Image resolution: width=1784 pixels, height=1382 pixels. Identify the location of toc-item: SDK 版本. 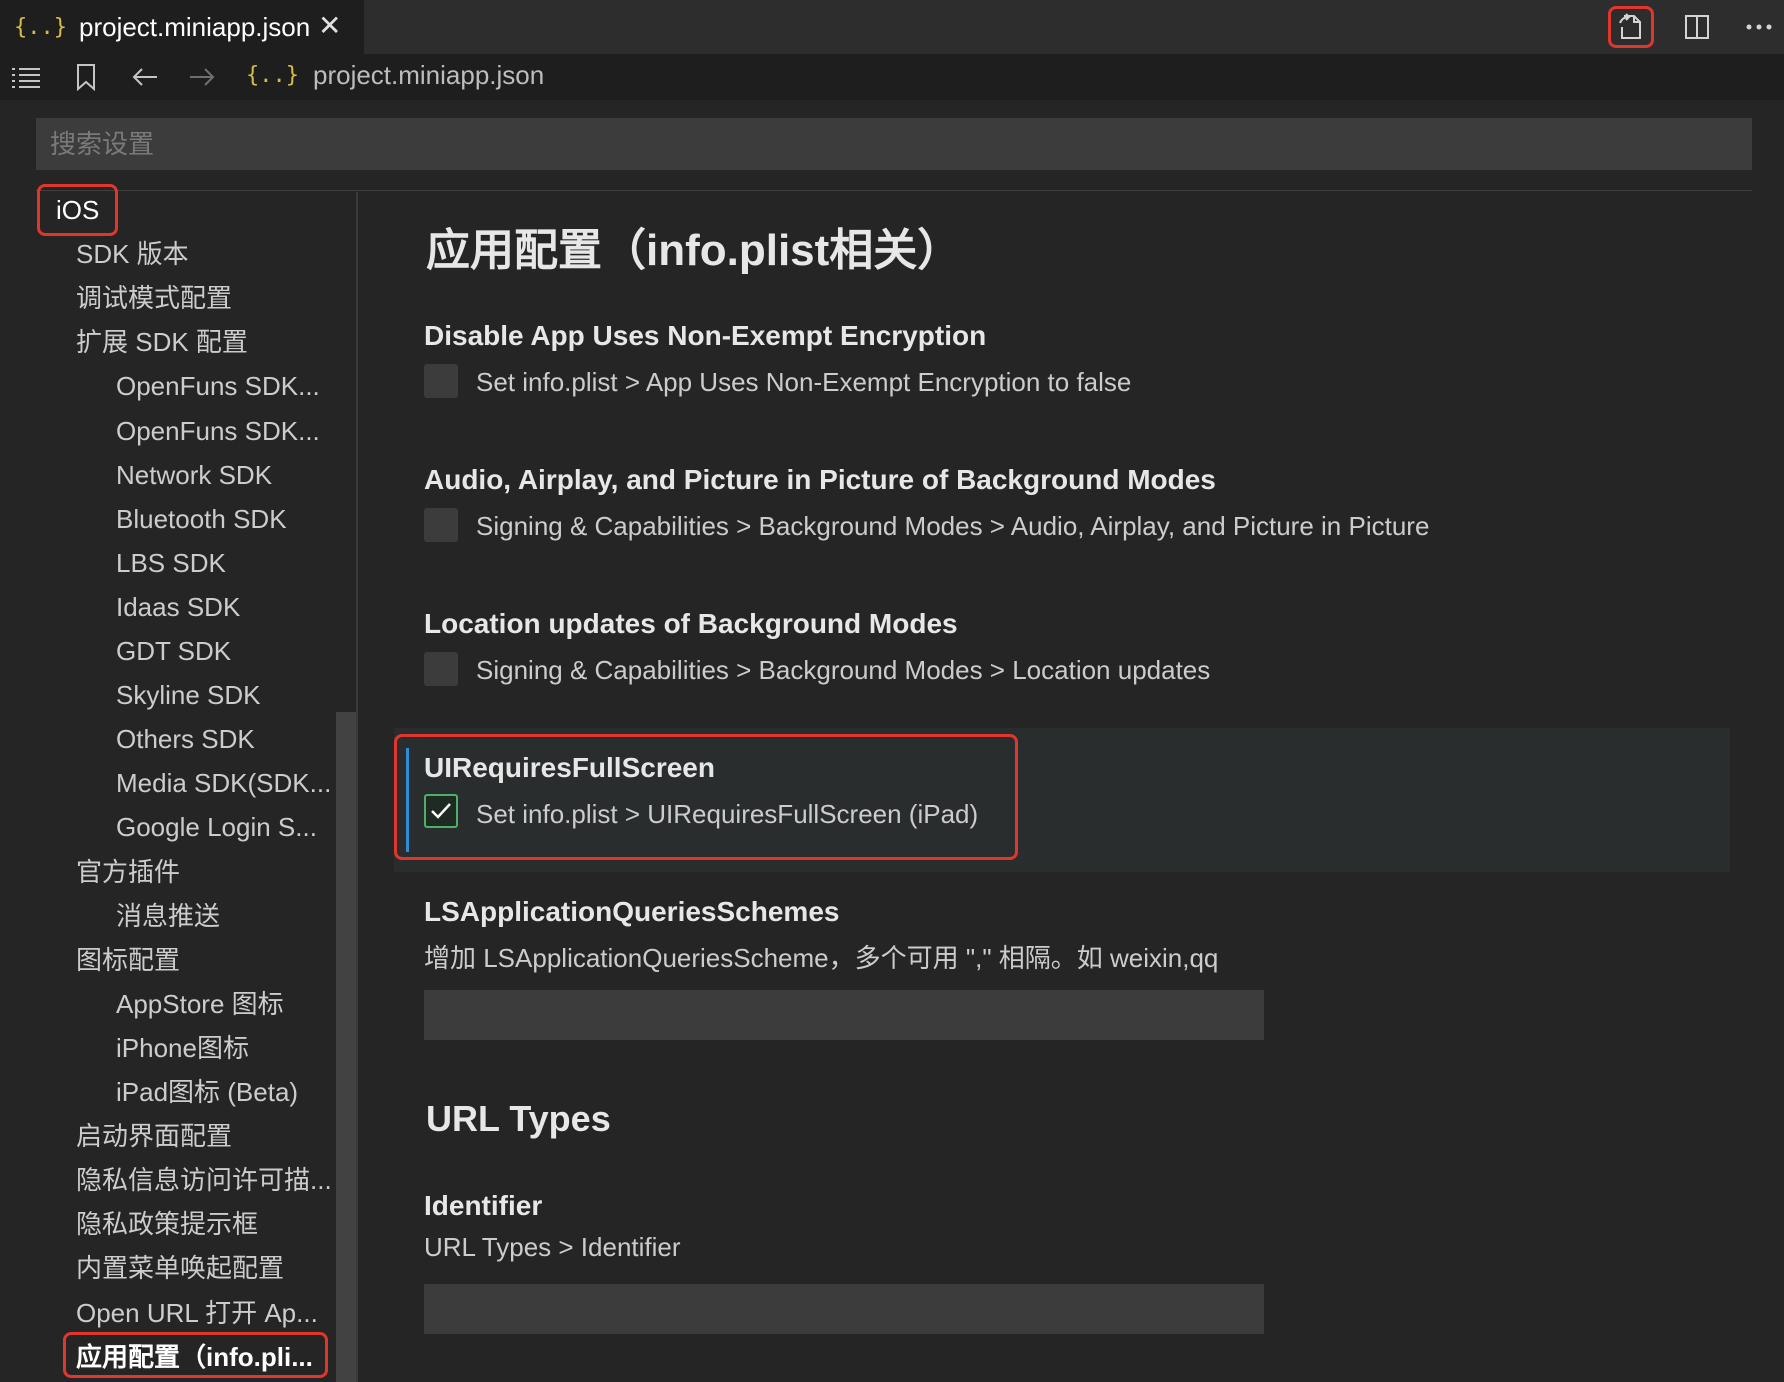
(132, 254).